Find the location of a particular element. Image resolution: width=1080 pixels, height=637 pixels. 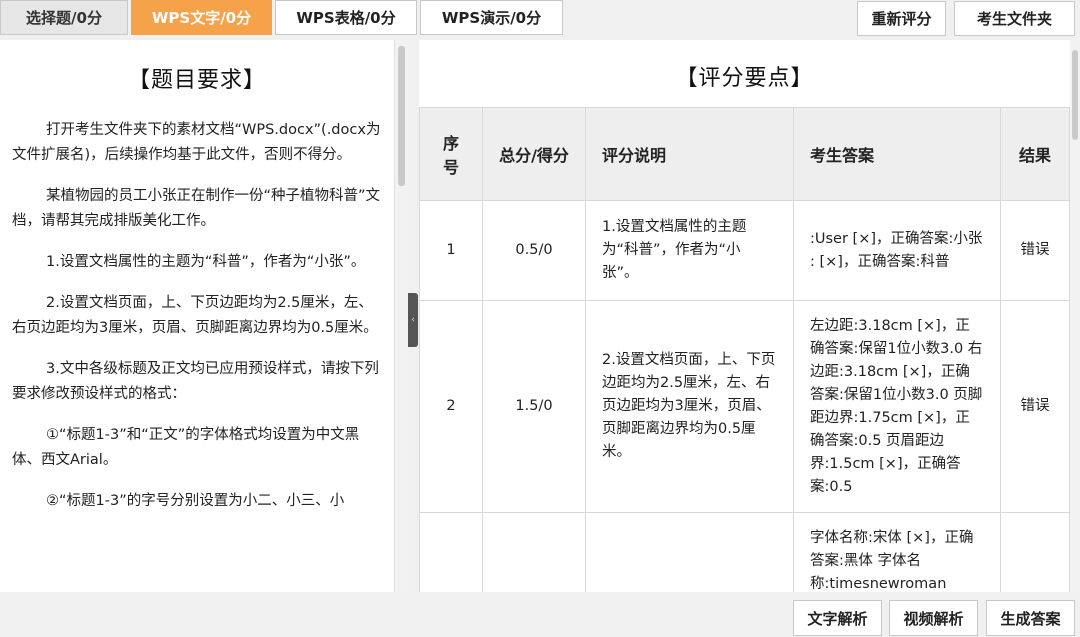

collapse-left-icon: ‹ is located at coordinates (413, 320).